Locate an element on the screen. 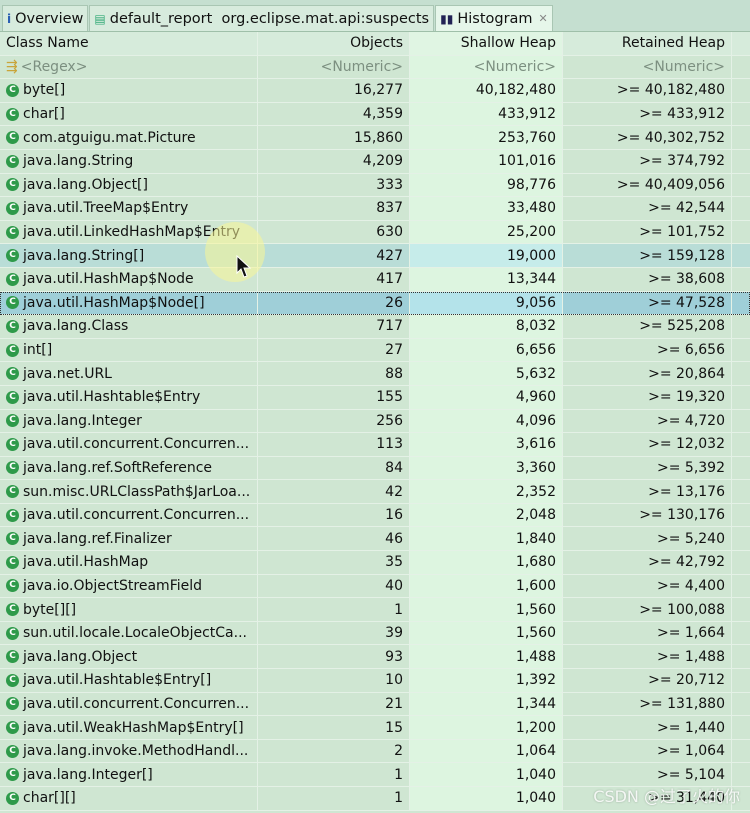  retained-heap-cell: >= 433,912 is located at coordinates (647, 114).